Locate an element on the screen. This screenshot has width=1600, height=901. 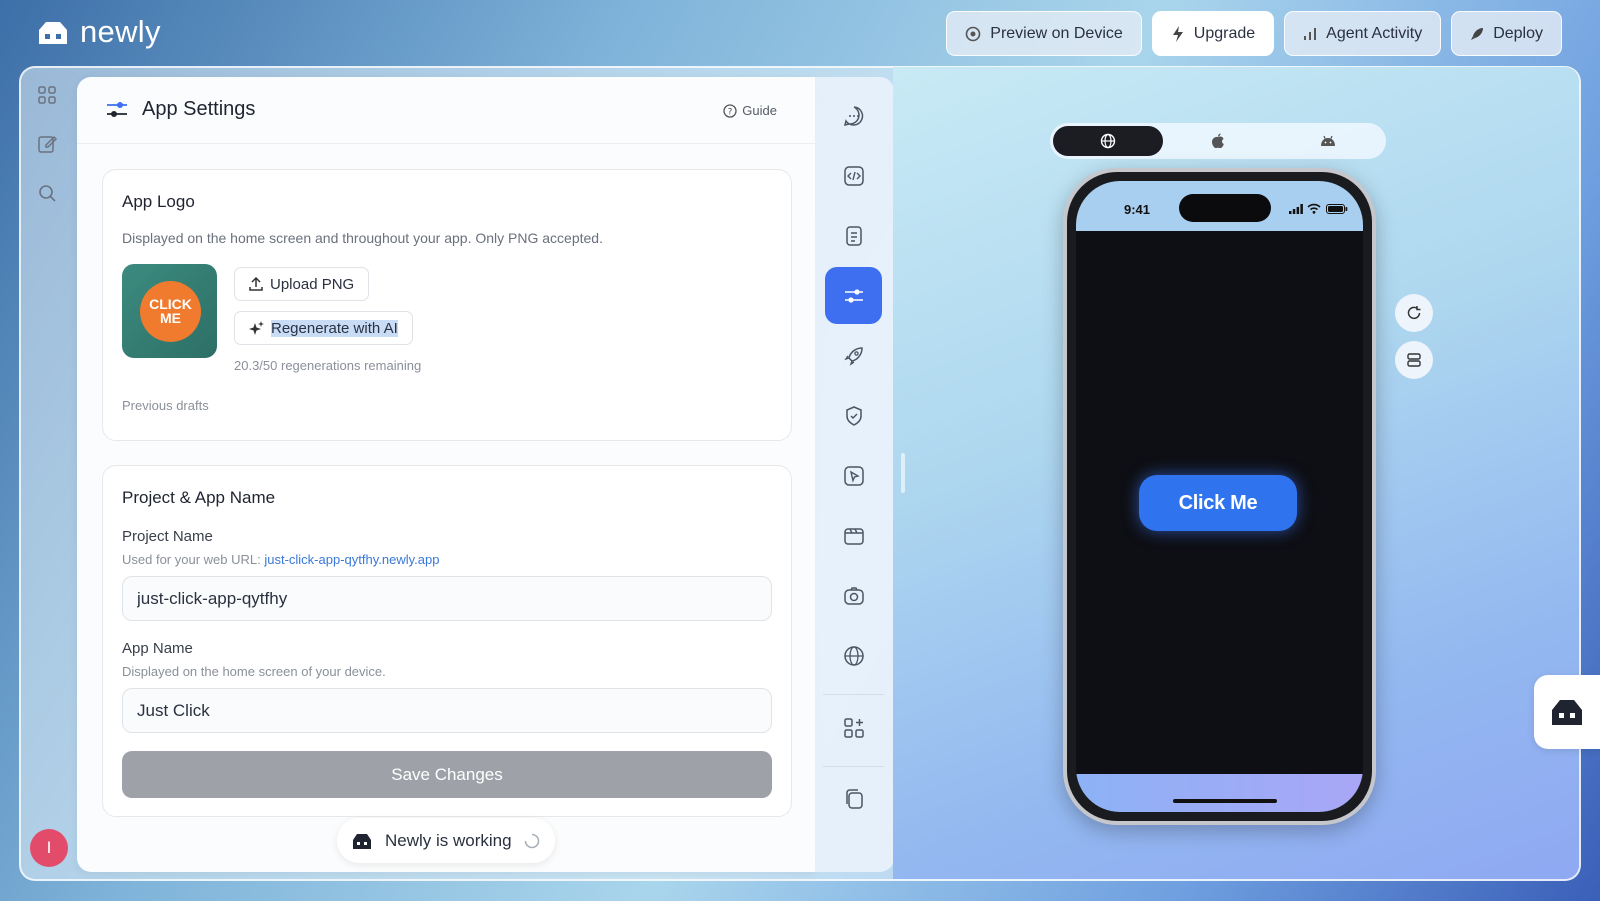
grid-icon is located at coordinates (47, 95).